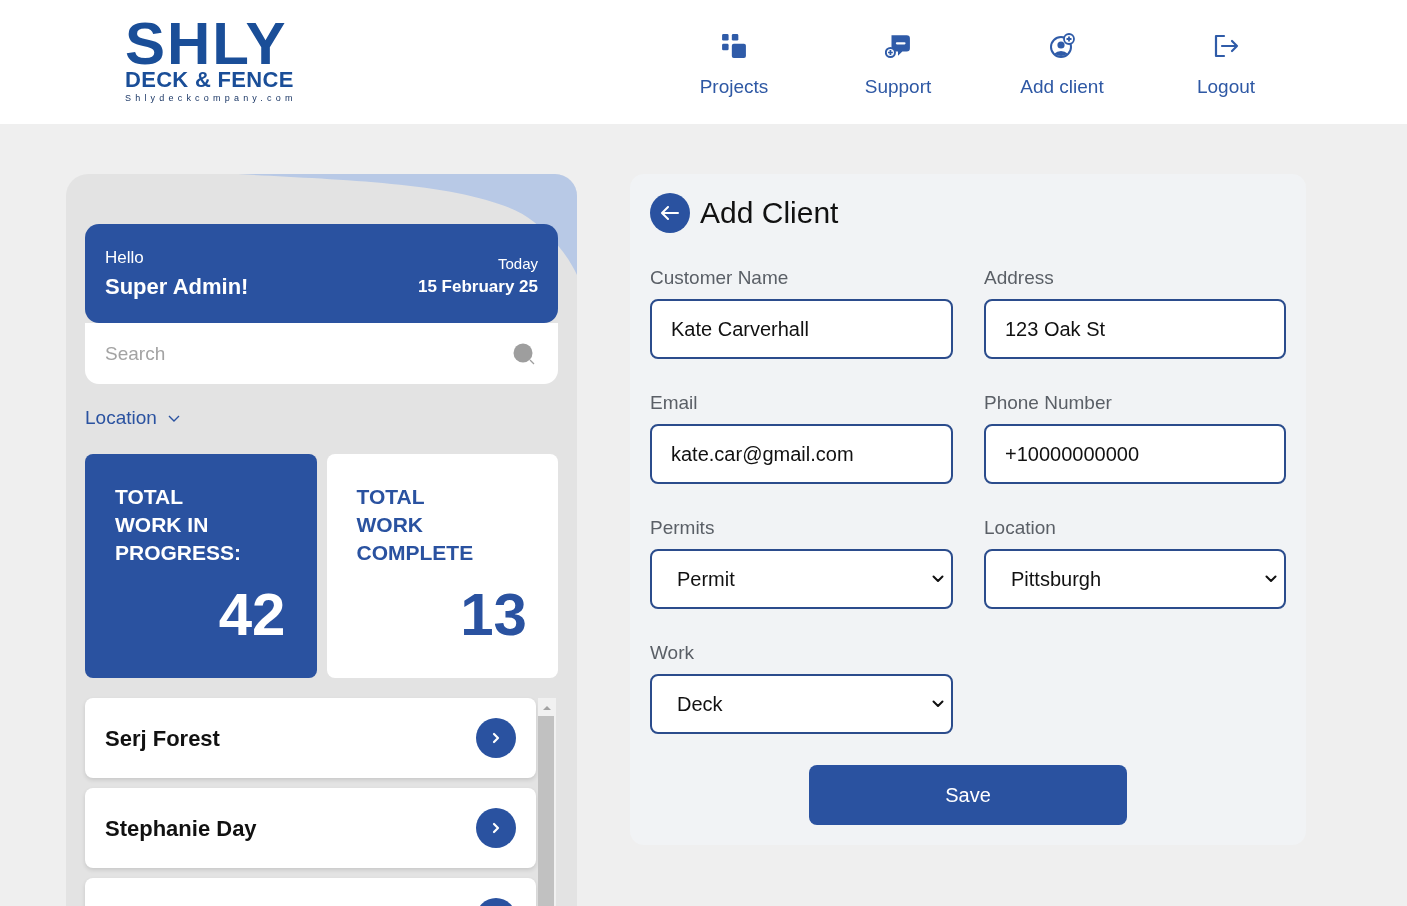  I want to click on dropdown: Permit, so click(801, 579).